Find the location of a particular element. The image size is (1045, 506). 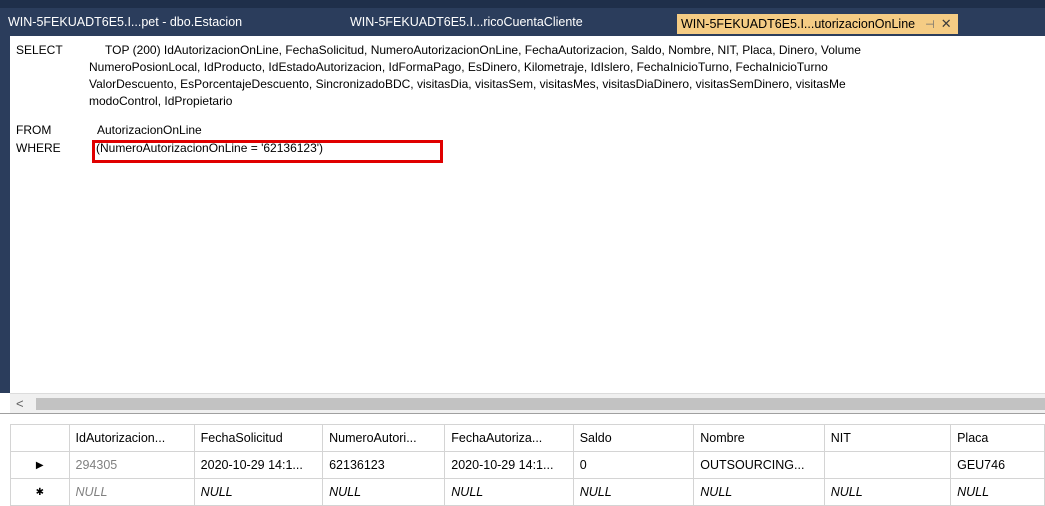

sql-keyword-where: WHERE is located at coordinates (38, 148).